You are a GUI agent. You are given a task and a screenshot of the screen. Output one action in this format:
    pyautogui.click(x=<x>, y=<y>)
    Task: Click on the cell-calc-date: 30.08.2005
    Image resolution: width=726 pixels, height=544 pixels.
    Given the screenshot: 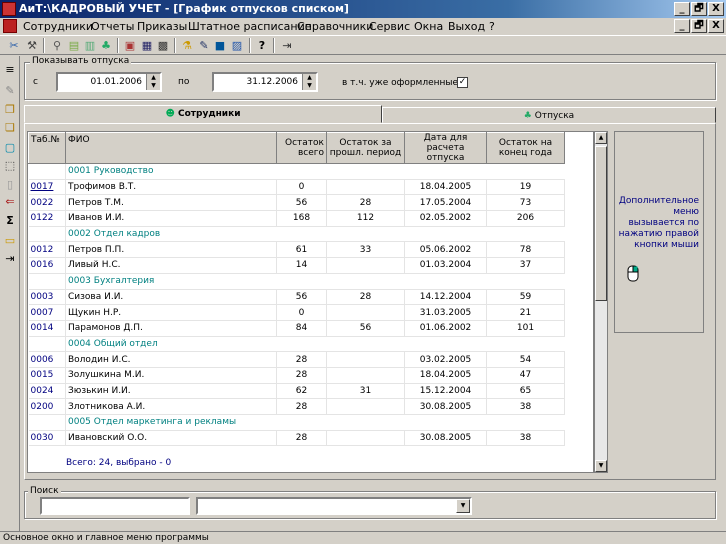 What is the action you would take?
    pyautogui.click(x=445, y=406)
    